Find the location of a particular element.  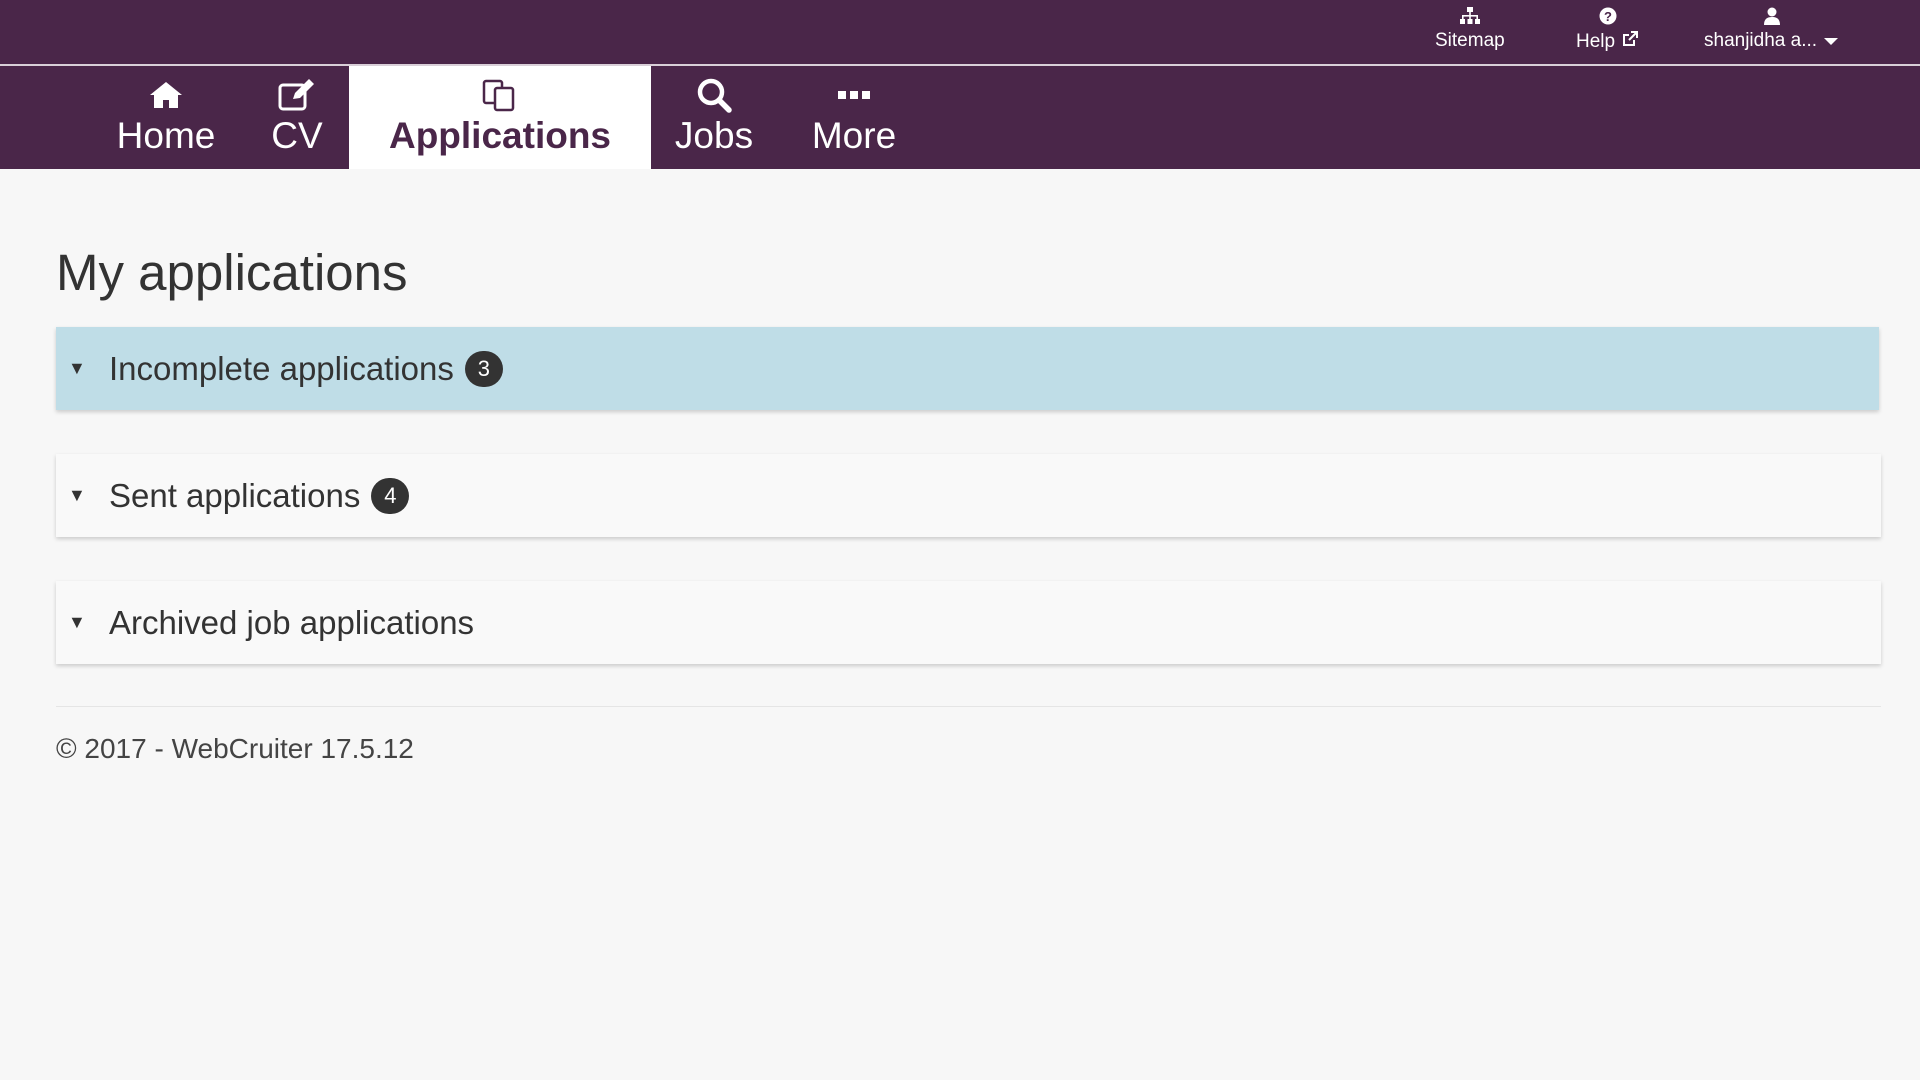

footer-copyright: © 2017 - WebCruiter 17.5.12 is located at coordinates (235, 748).